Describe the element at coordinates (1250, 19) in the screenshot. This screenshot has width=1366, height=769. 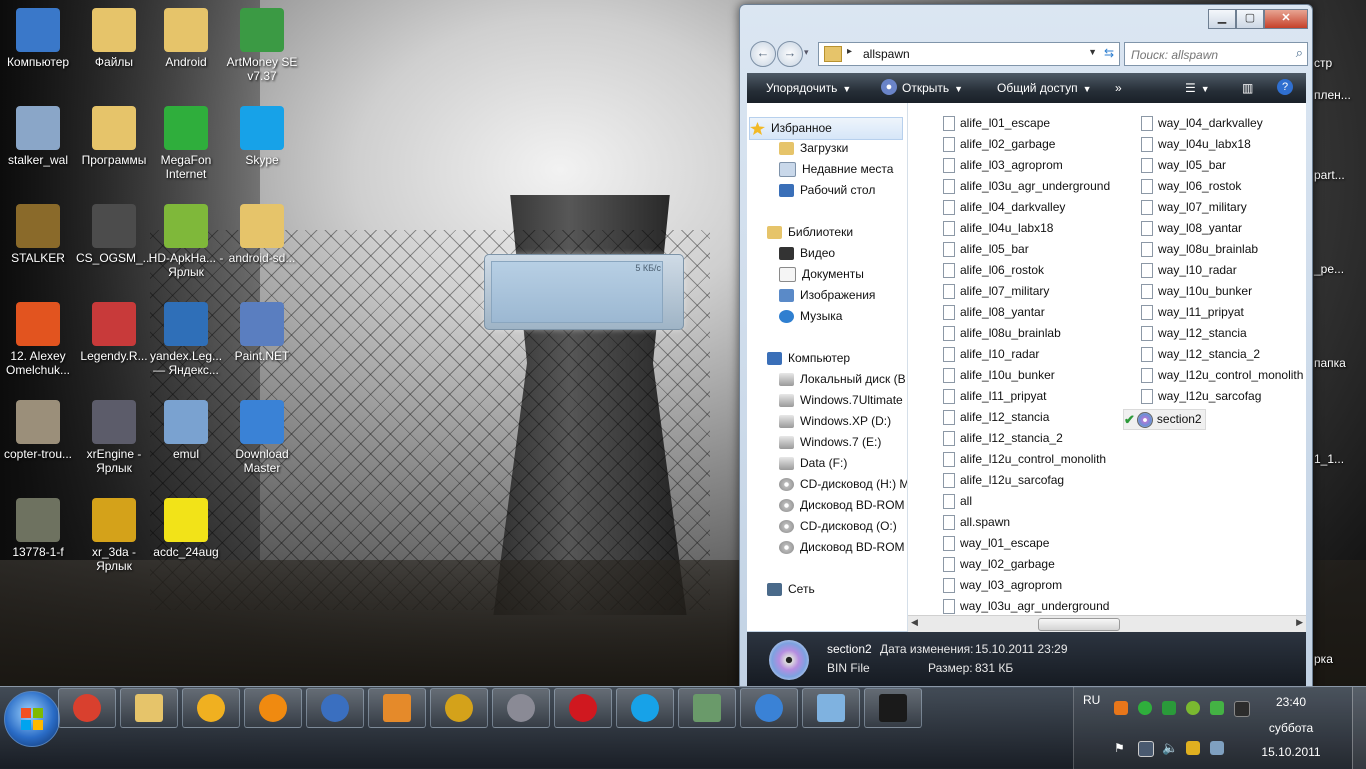
I see `maximize-button: ▢` at that location.